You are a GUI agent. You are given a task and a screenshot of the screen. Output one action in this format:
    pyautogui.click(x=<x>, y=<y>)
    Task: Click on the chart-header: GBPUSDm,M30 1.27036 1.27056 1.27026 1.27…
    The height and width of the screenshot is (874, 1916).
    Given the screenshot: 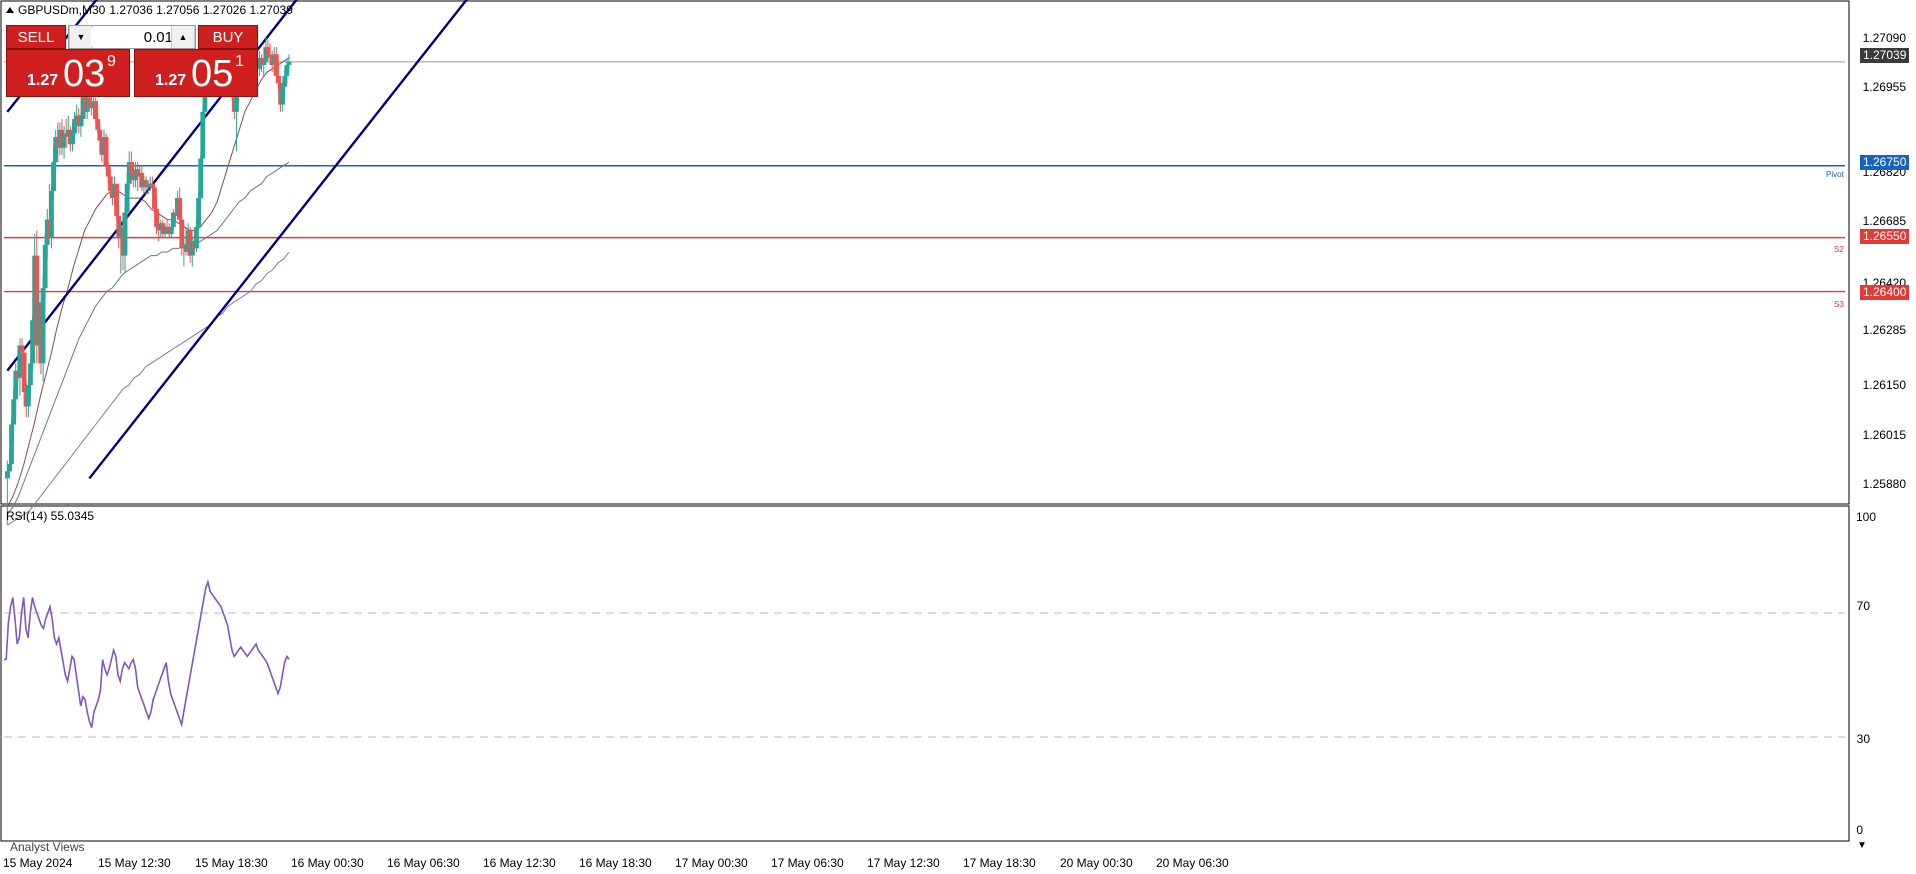 What is the action you would take?
    pyautogui.click(x=149, y=10)
    